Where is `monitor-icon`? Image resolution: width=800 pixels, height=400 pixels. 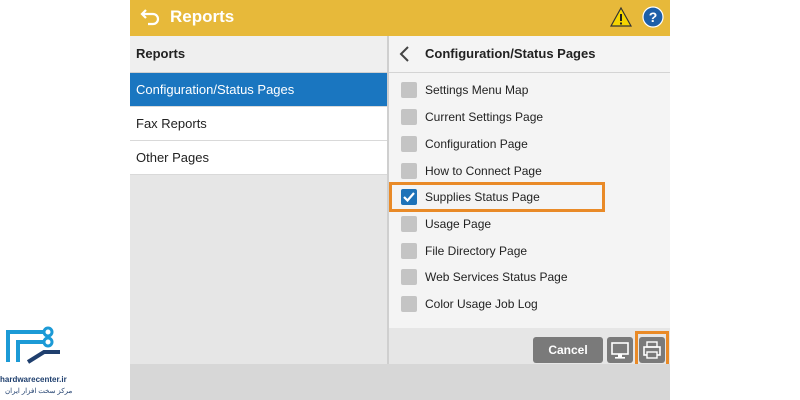
monitor-icon is located at coordinates (620, 350).